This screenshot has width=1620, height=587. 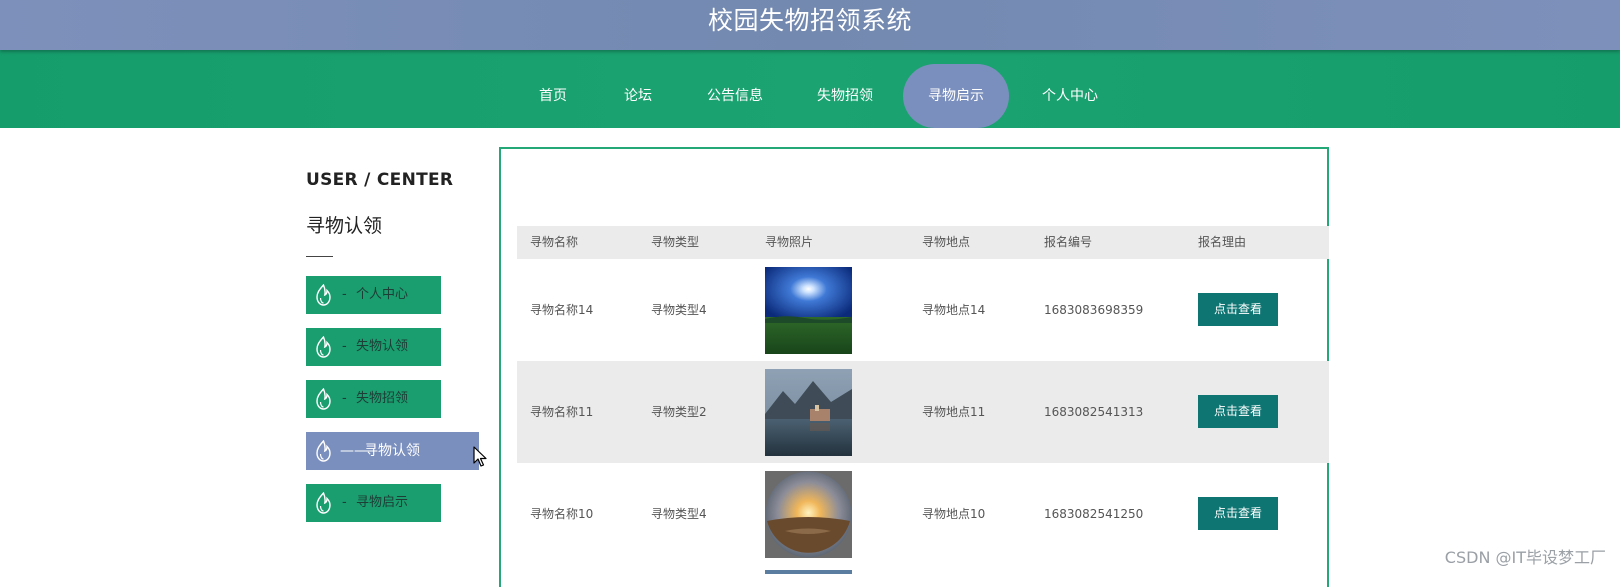 What do you see at coordinates (562, 310) in the screenshot?
I see `item-name: 寻物名称14` at bounding box center [562, 310].